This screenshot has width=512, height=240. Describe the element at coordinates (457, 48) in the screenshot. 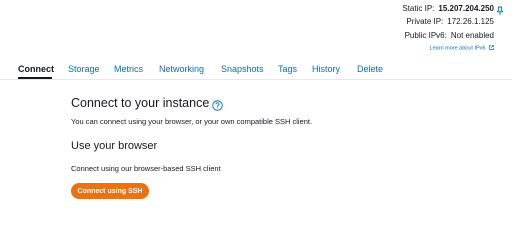

I see `learn-more-ipv6-text: Learn more about IPv6` at that location.